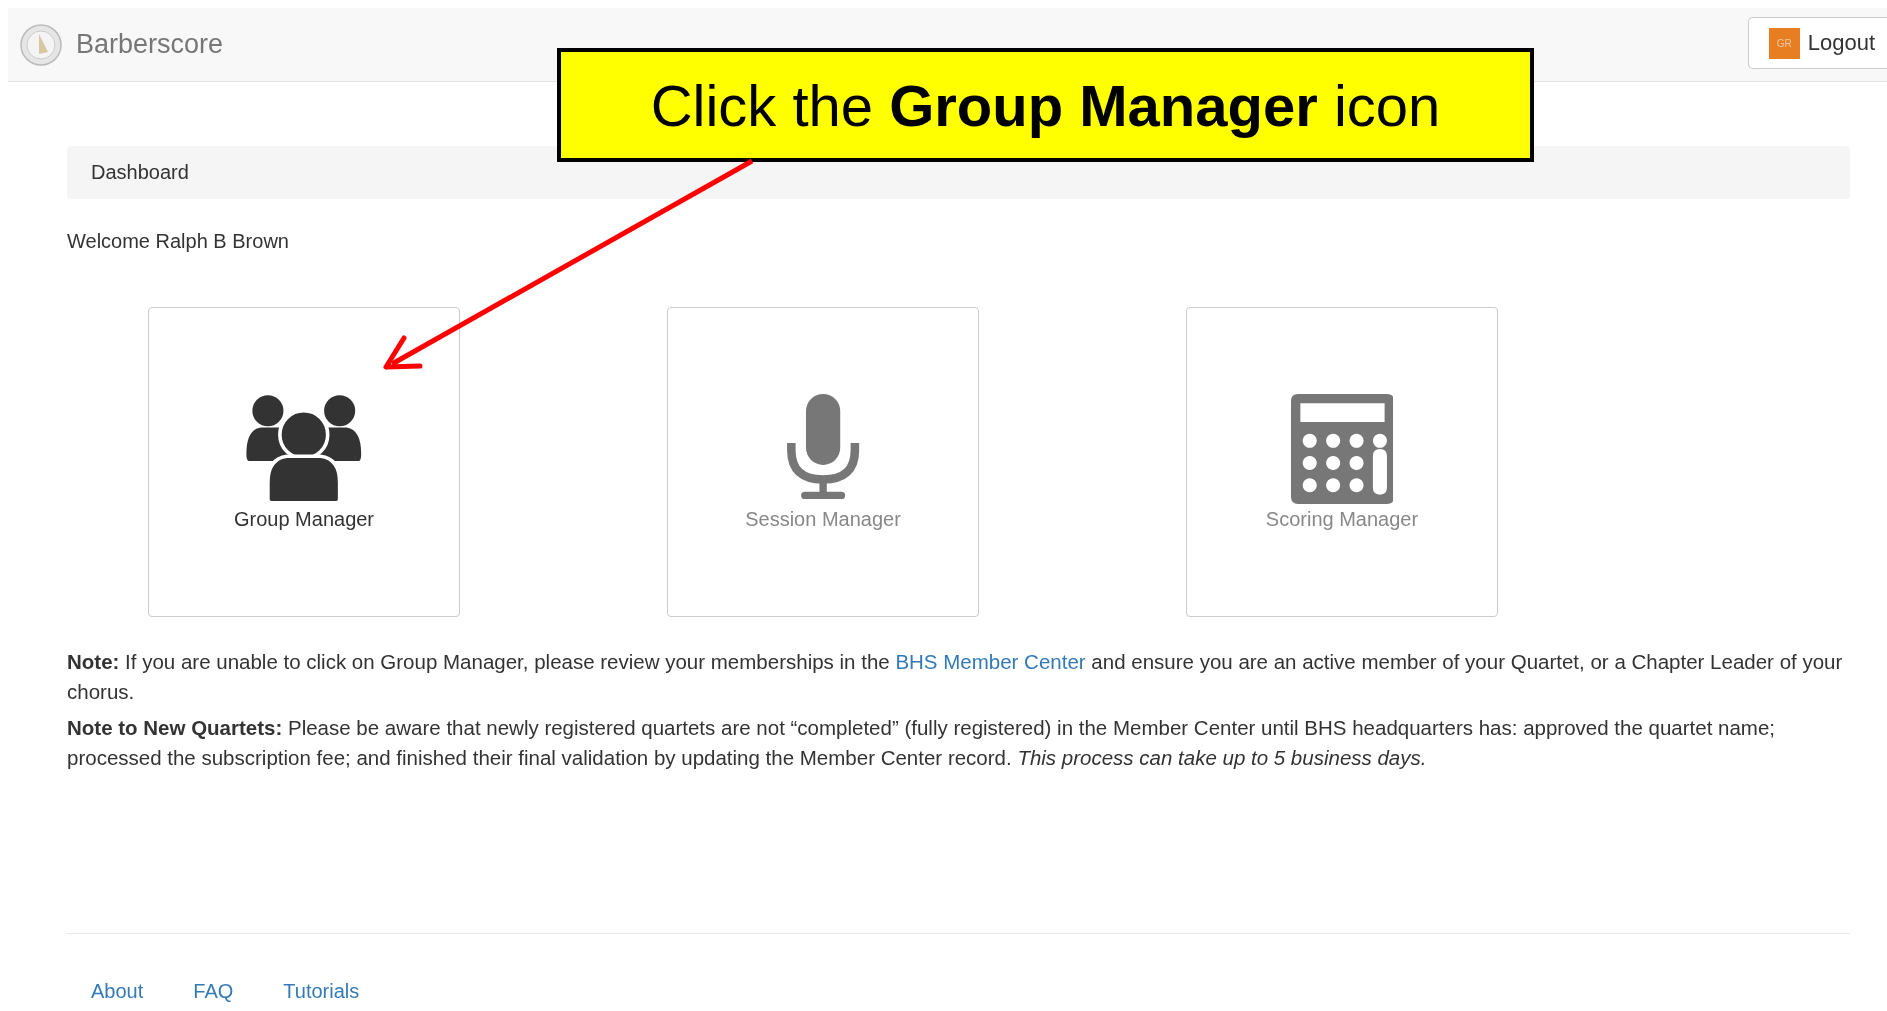  What do you see at coordinates (1784, 43) in the screenshot?
I see `user-avatar: GR` at bounding box center [1784, 43].